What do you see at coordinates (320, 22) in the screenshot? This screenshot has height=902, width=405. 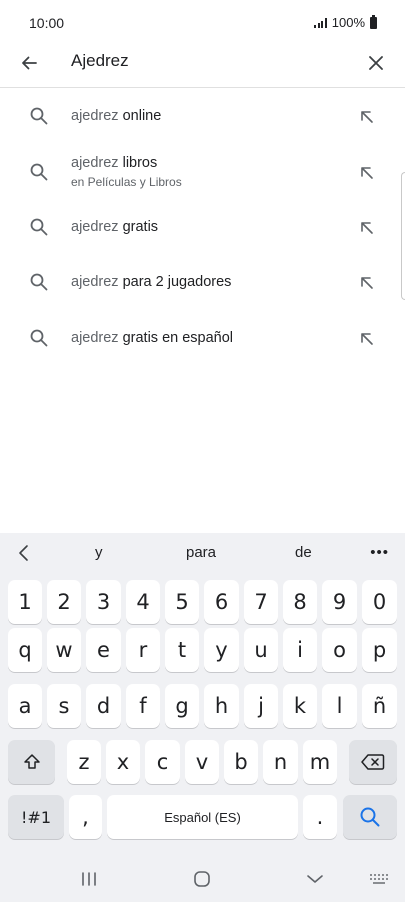 I see `signal-icon` at bounding box center [320, 22].